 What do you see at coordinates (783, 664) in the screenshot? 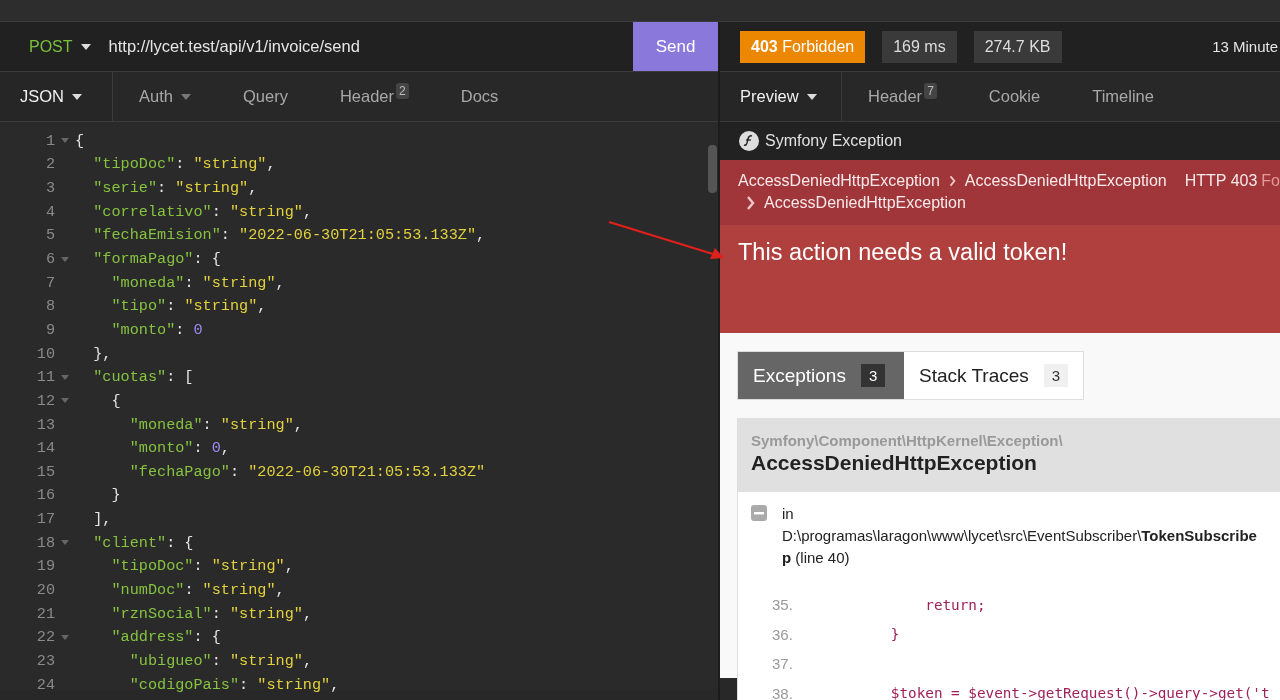
I see `line-number: 37.` at bounding box center [783, 664].